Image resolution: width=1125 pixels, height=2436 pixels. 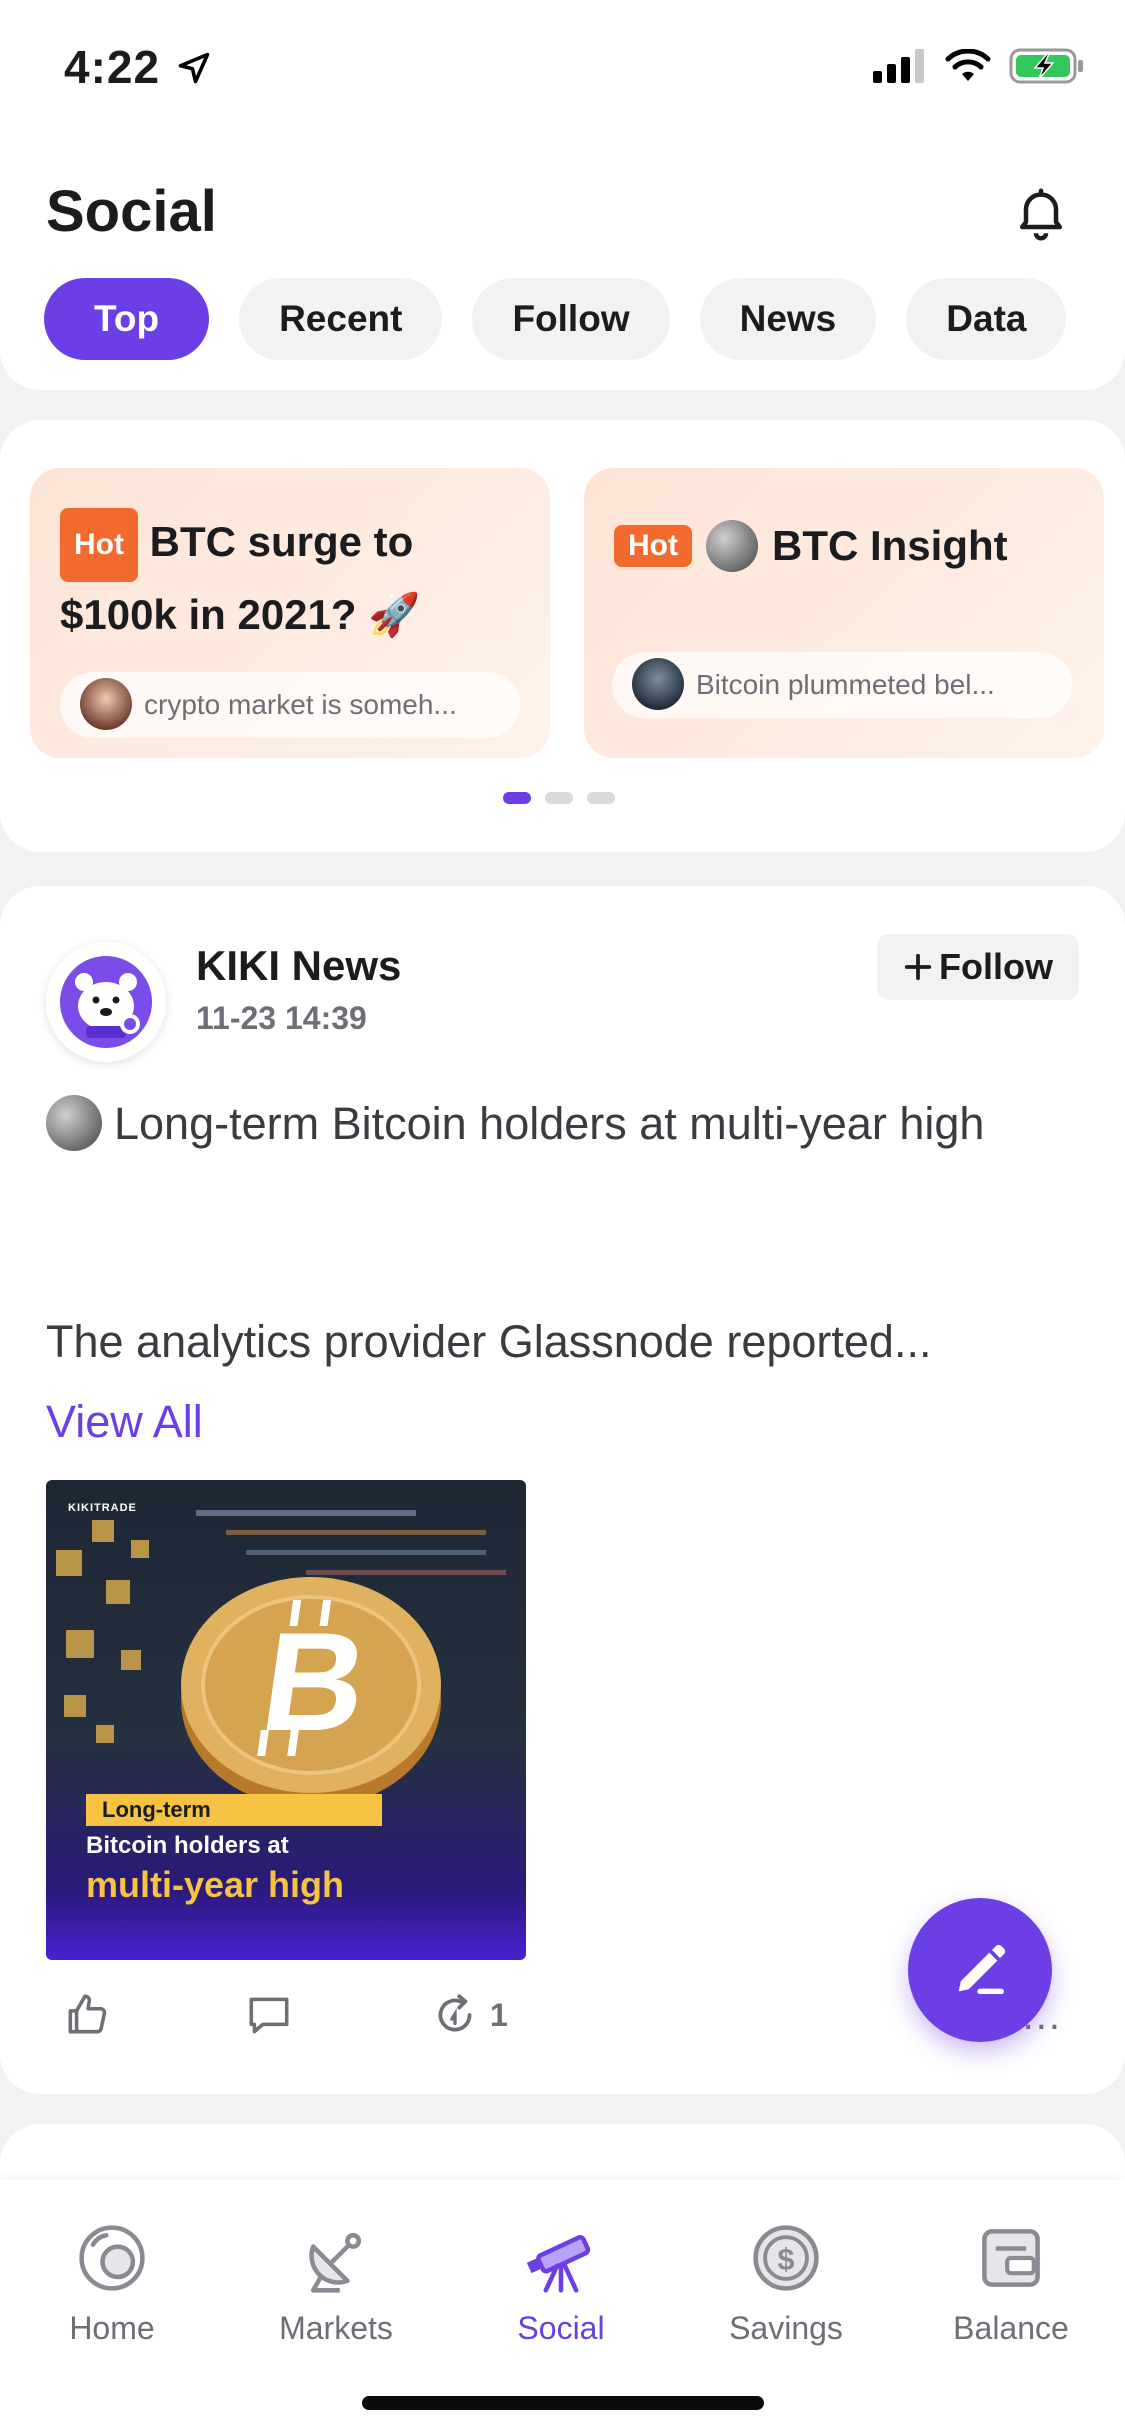 I want to click on image-brand-logo: KIKITRADE, so click(x=102, y=1508).